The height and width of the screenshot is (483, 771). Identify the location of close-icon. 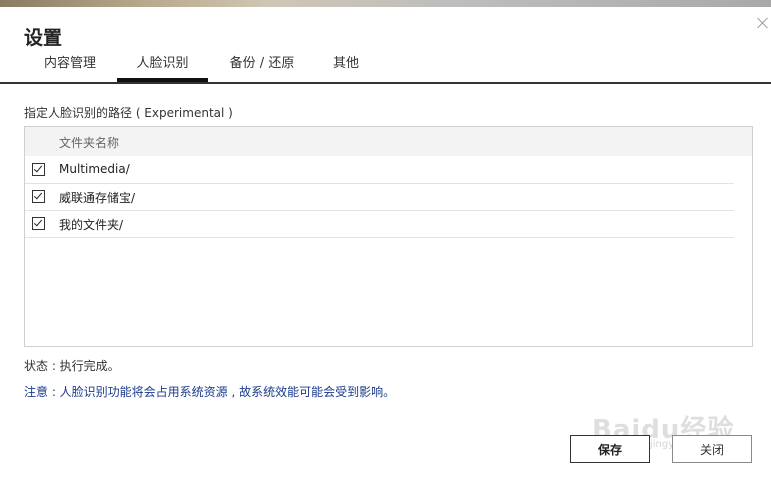
(763, 23).